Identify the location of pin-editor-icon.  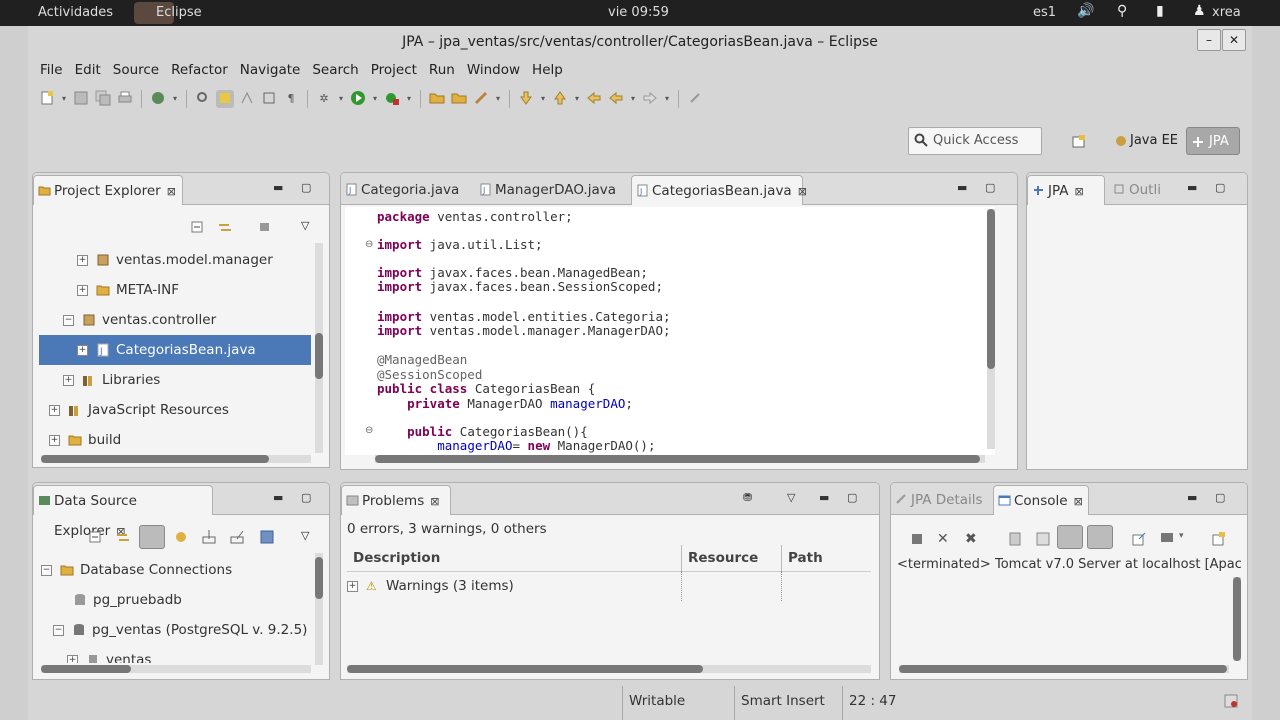
(695, 99).